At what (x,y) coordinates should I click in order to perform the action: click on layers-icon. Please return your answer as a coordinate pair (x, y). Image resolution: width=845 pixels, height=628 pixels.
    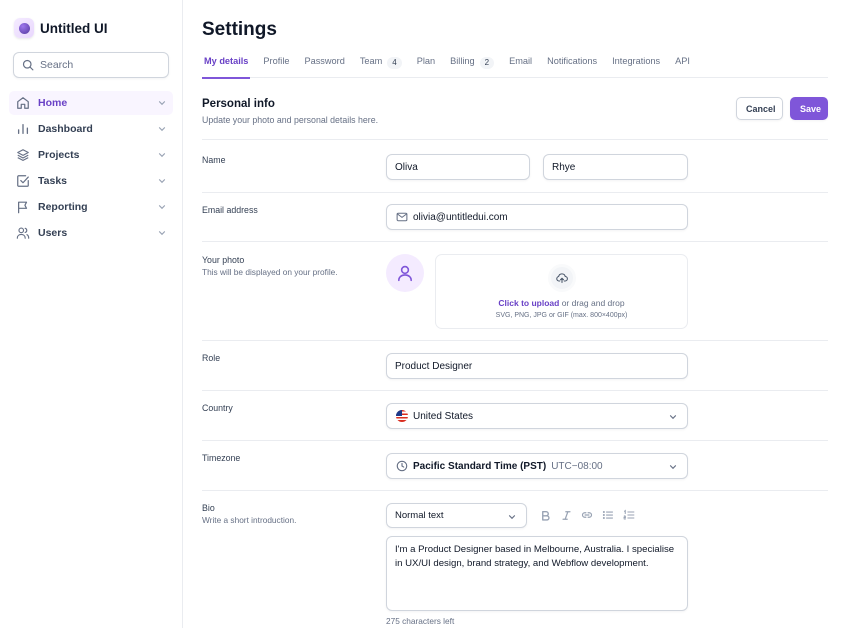
    Looking at the image, I should click on (23, 155).